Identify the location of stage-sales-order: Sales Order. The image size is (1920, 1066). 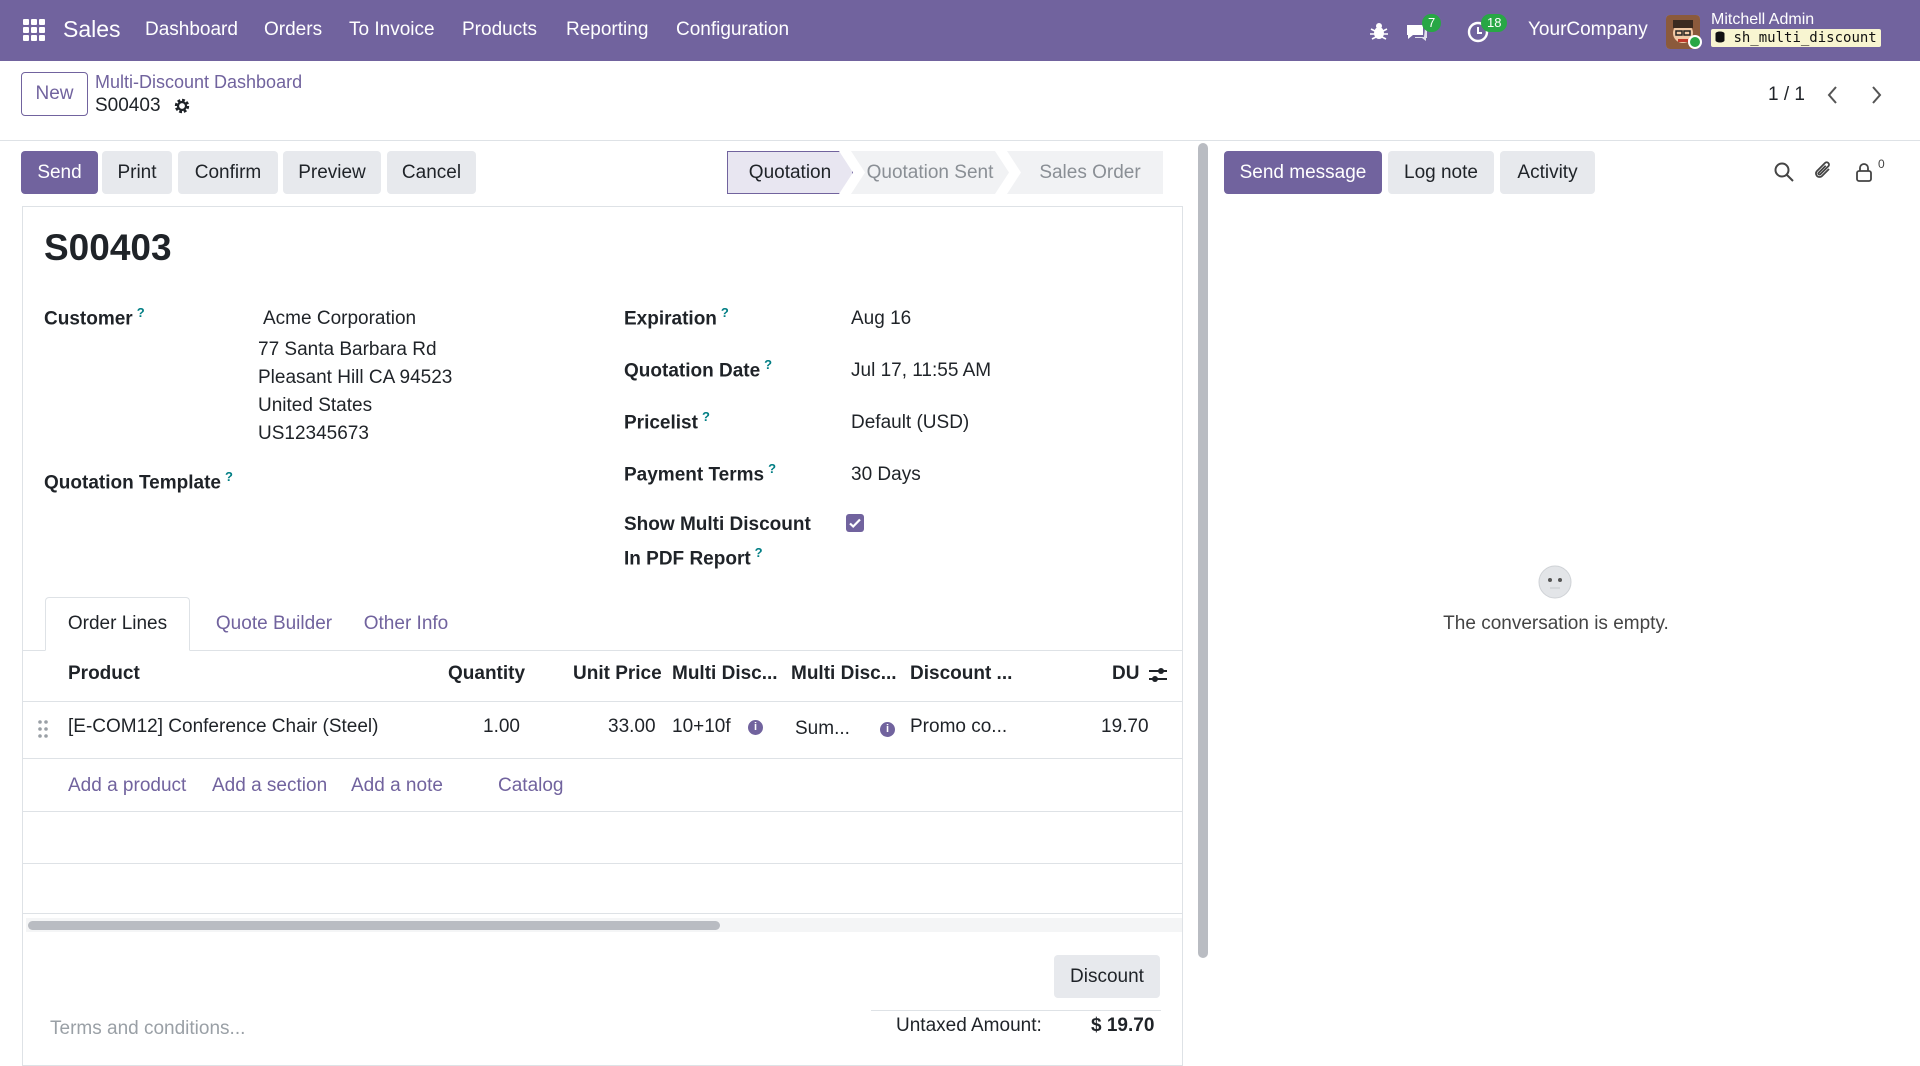
(1085, 172).